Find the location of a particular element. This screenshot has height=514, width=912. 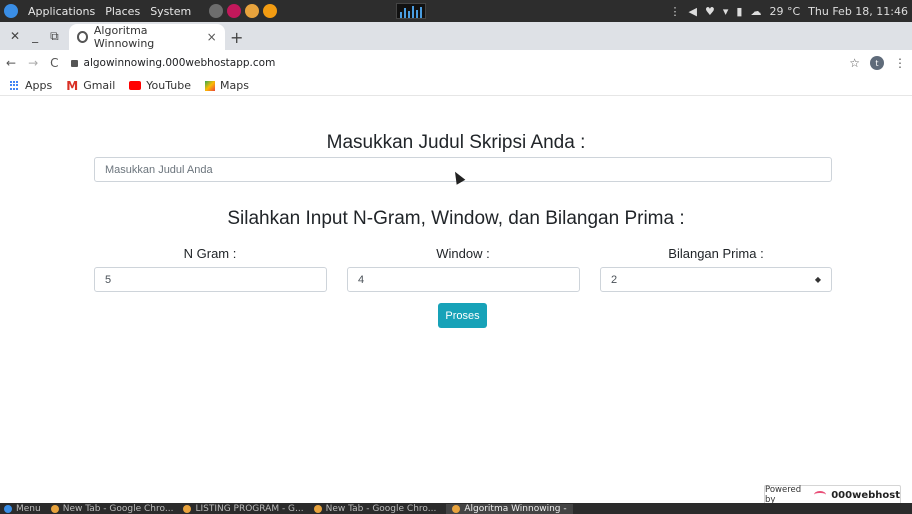

bookmark-maps: Maps is located at coordinates (227, 85).